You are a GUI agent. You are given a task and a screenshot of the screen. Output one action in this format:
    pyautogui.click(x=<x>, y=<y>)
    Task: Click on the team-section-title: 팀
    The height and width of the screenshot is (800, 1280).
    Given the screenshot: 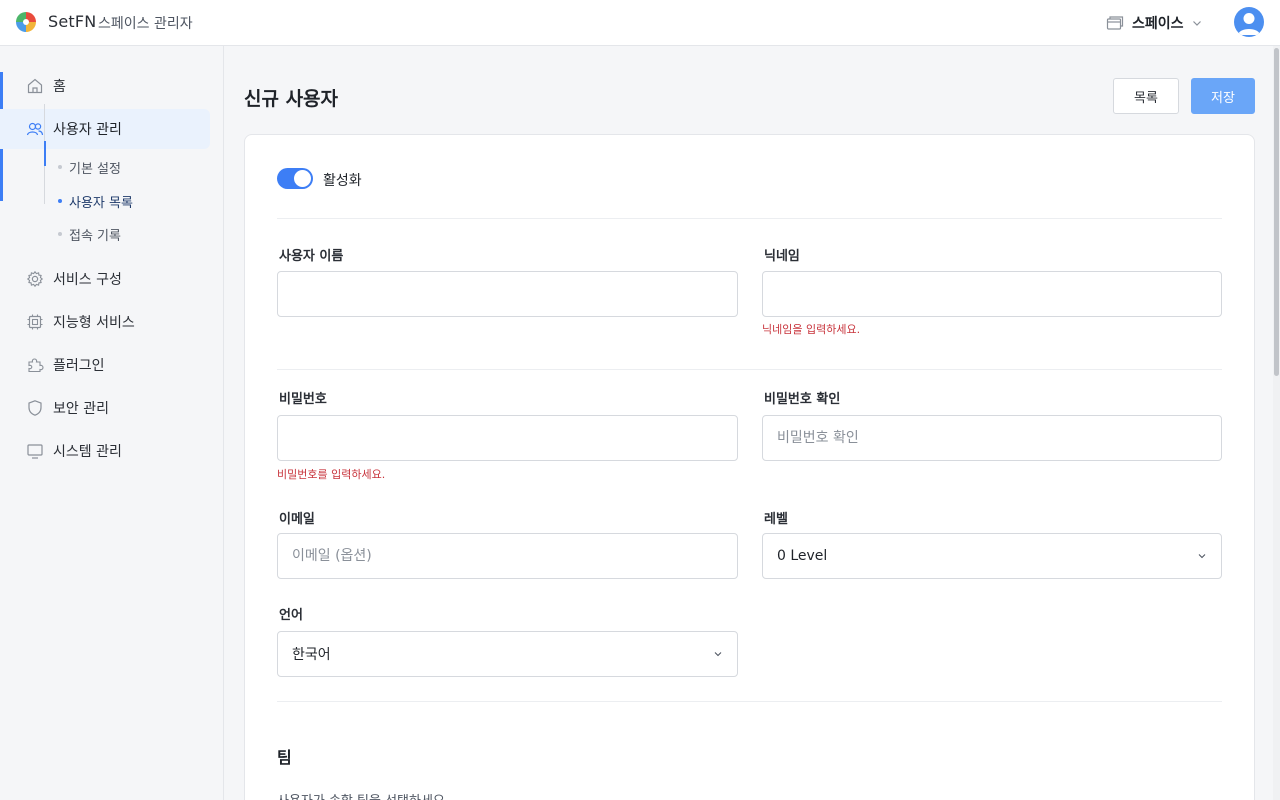 What is the action you would take?
    pyautogui.click(x=284, y=757)
    